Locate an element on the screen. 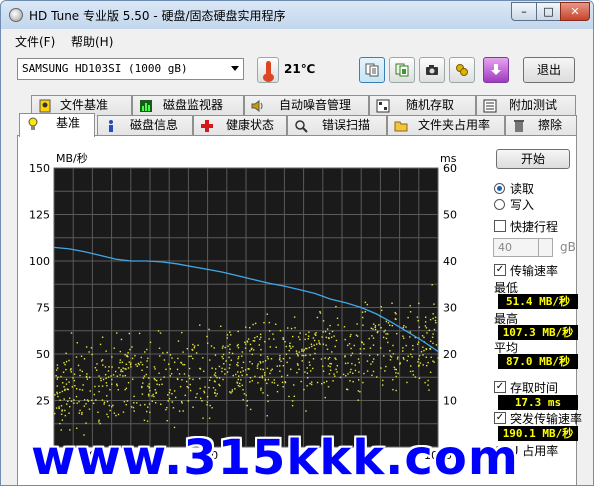 The height and width of the screenshot is (486, 594). tab-erase: 擦除 is located at coordinates (541, 125).